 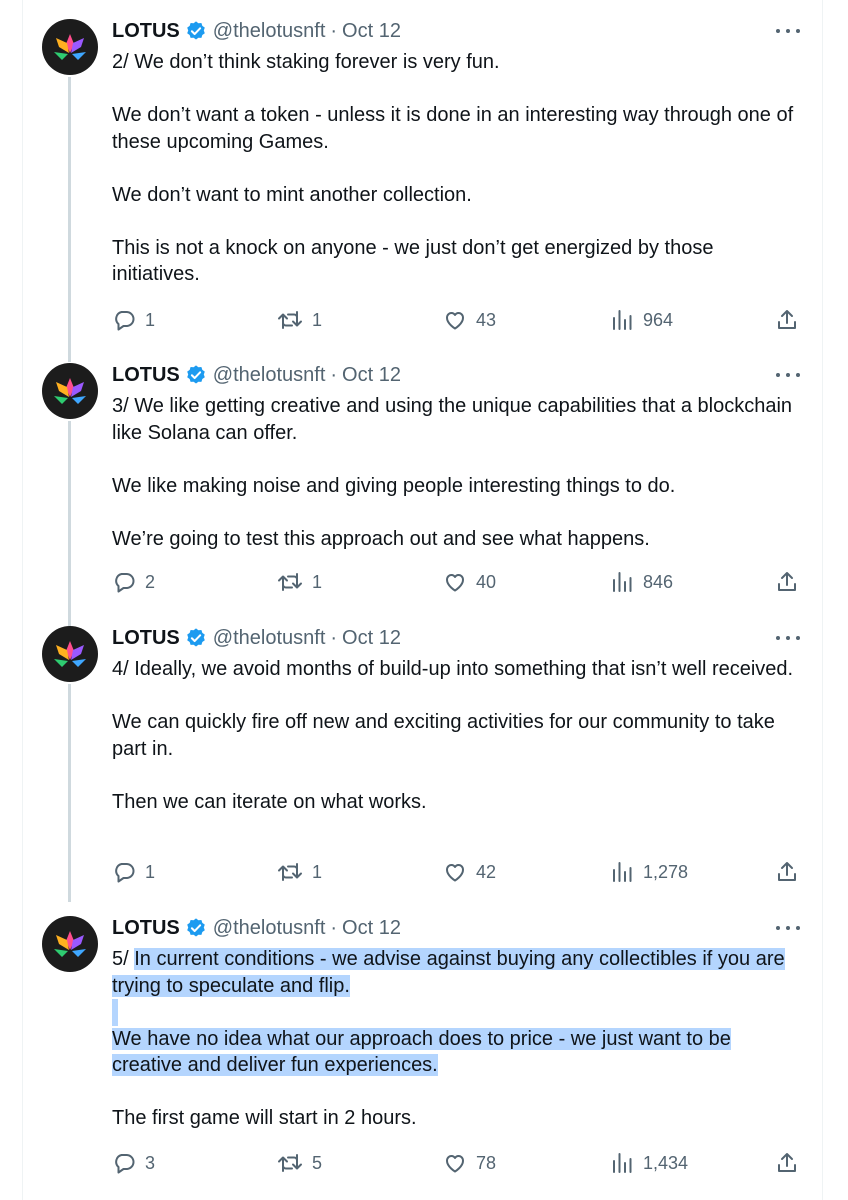 What do you see at coordinates (264, 1118) in the screenshot?
I see `tweet-paragraph: The first game will start in 2 hours.` at bounding box center [264, 1118].